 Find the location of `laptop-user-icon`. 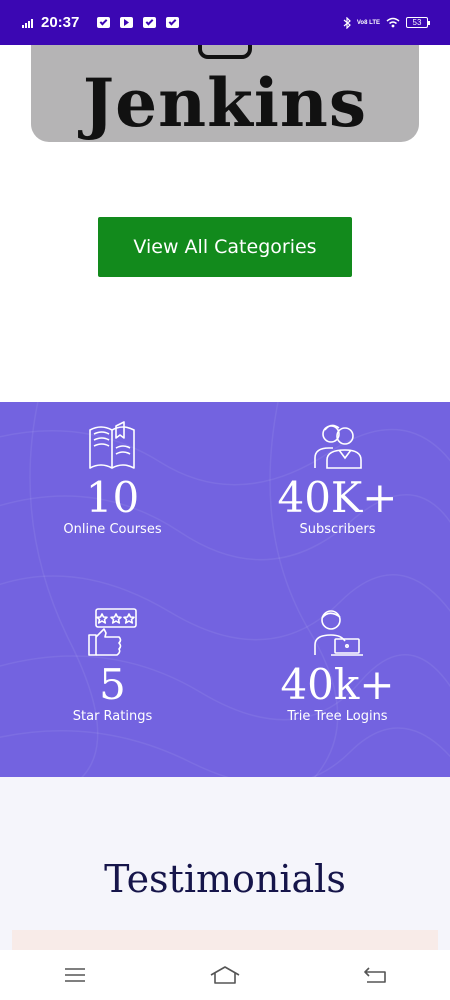

laptop-user-icon is located at coordinates (338, 633).